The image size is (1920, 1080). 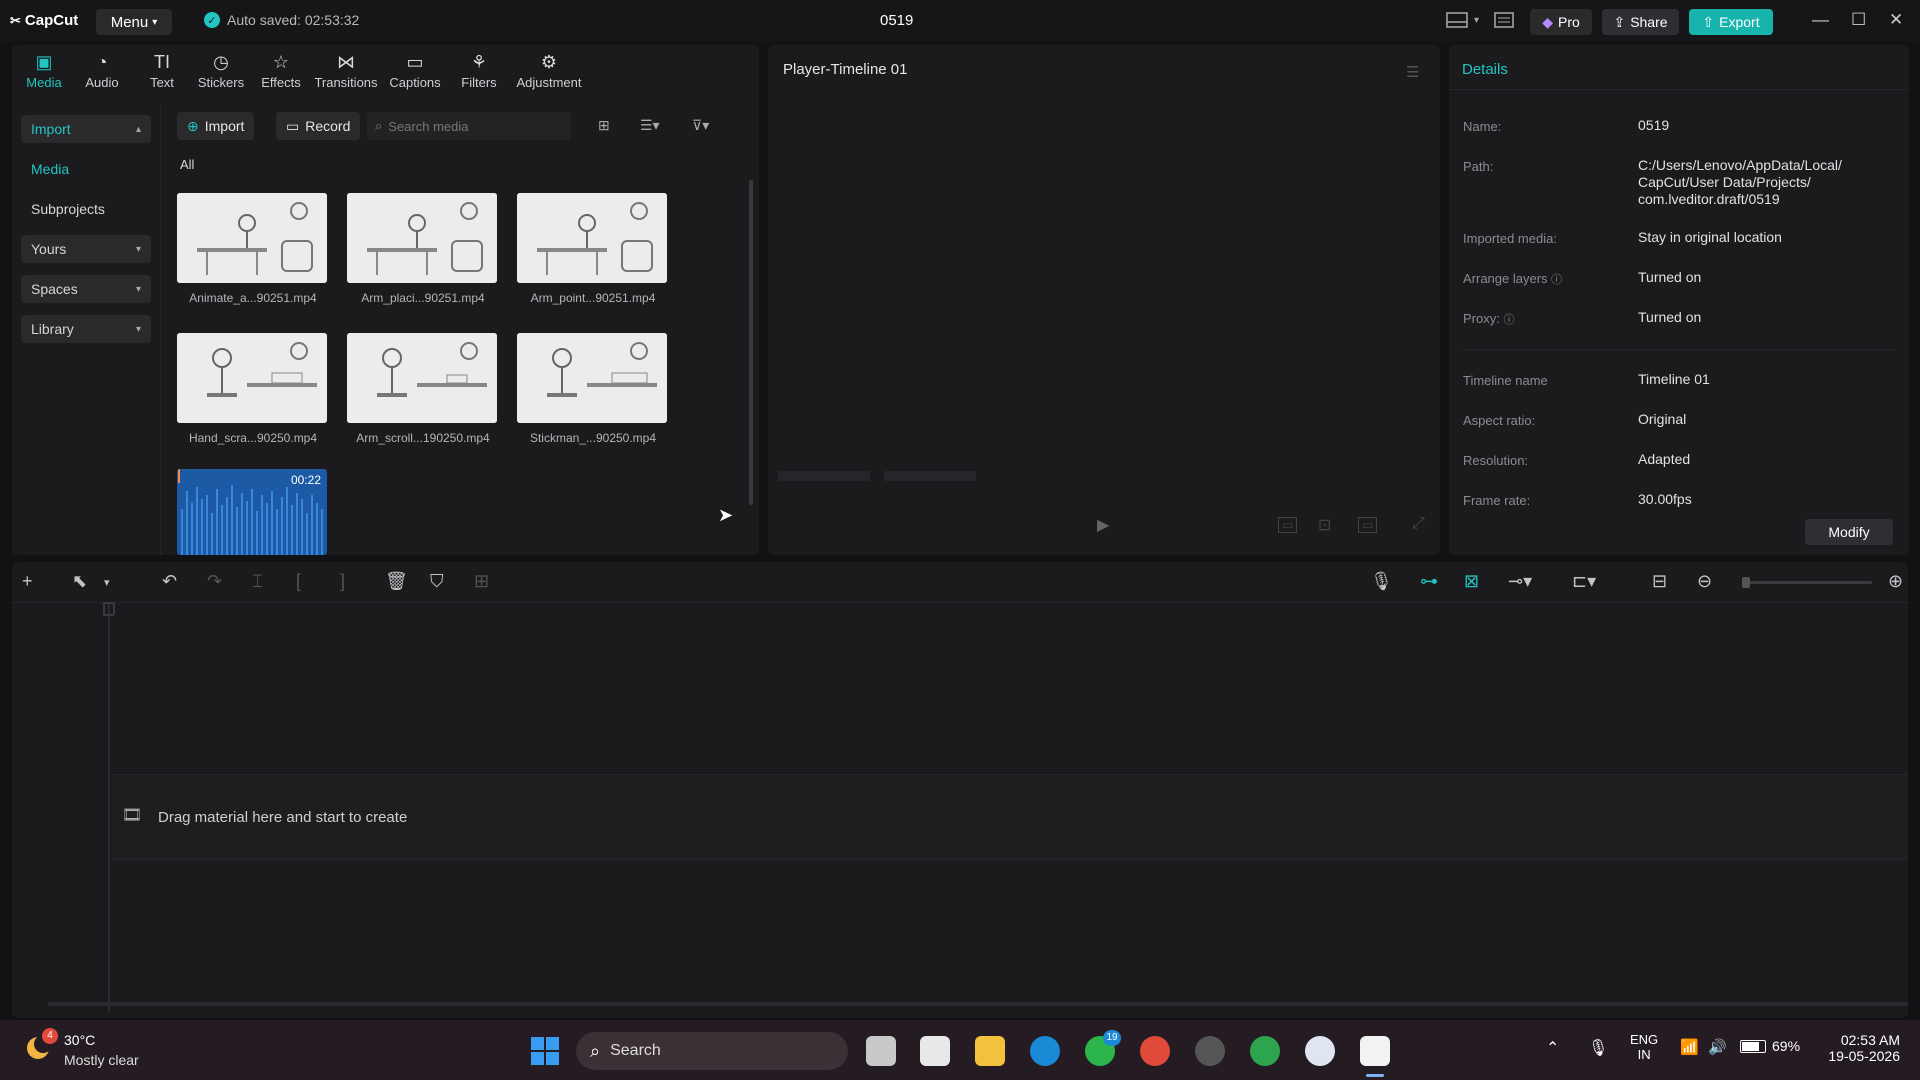 I want to click on media-item: Arm_scroll...190250.mp4, so click(x=423, y=389).